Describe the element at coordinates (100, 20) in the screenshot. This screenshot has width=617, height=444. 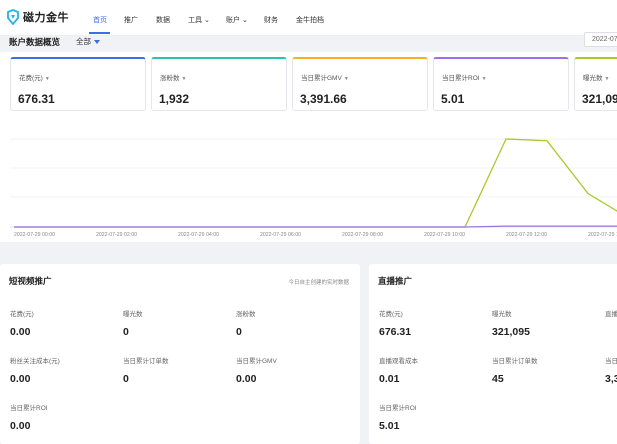
I see `nav-item-home: 首页` at that location.